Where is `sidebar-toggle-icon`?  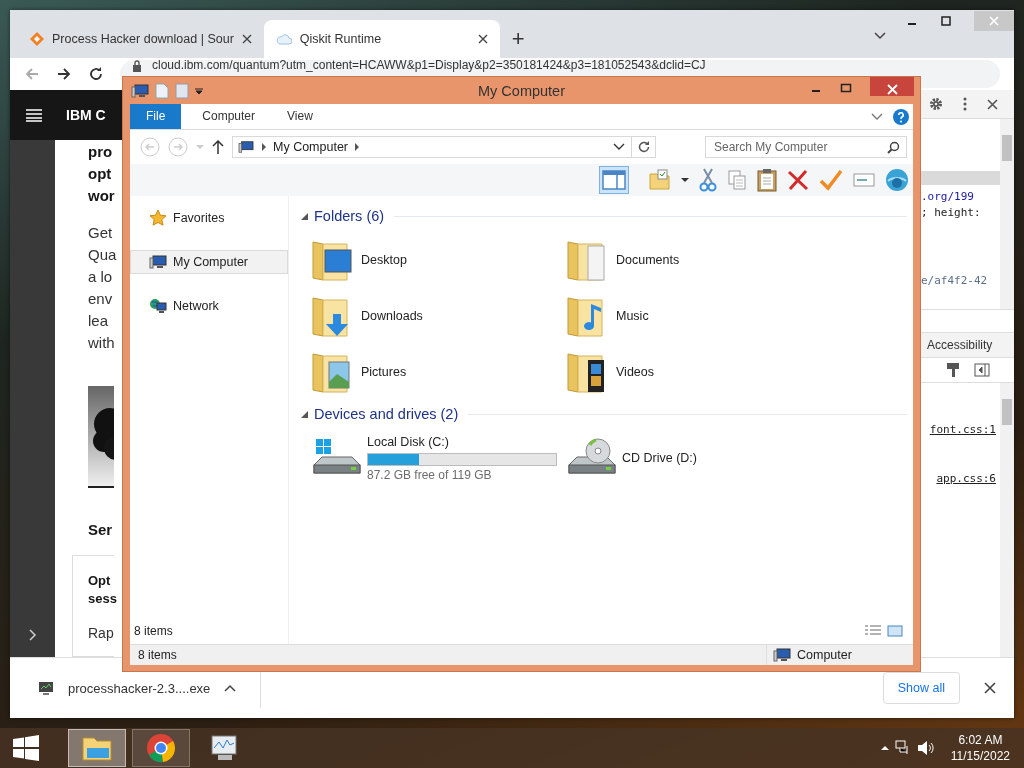
sidebar-toggle-icon is located at coordinates (982, 370).